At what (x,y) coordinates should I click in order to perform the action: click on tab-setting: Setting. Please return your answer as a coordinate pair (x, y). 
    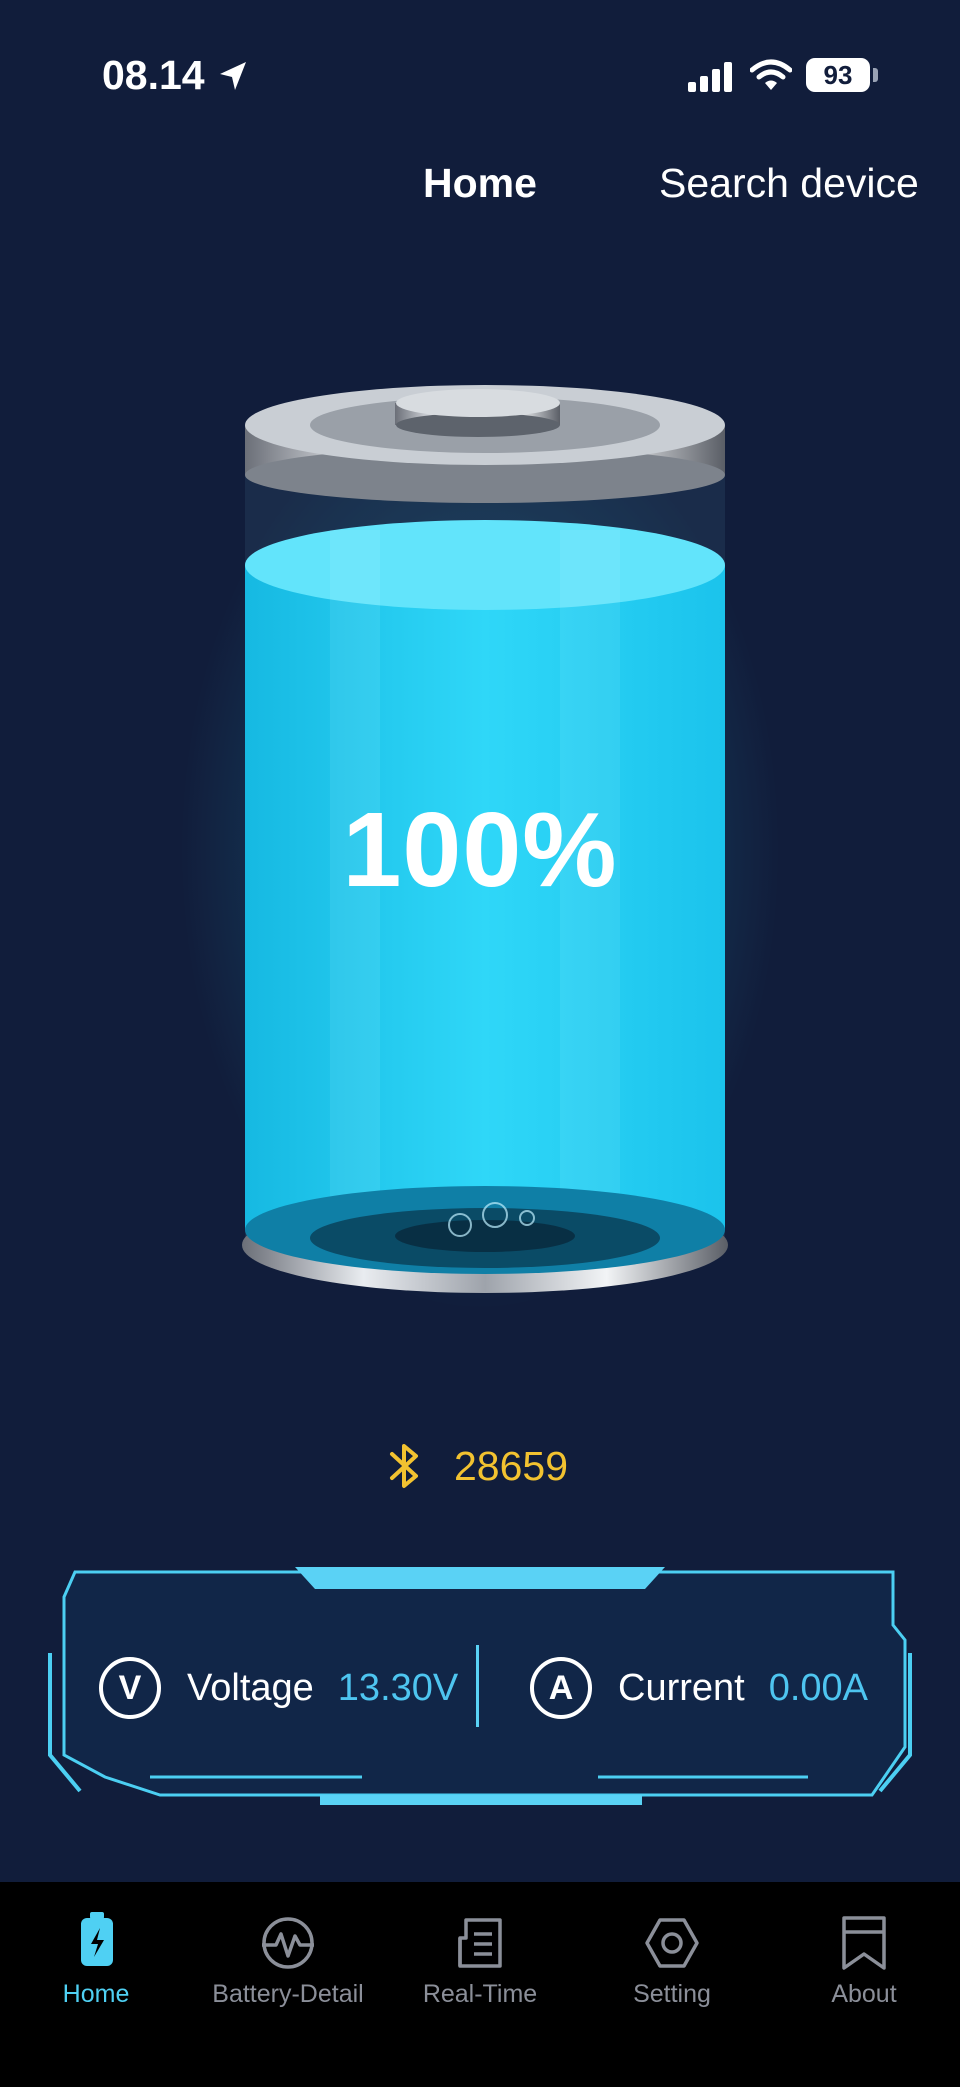
    Looking at the image, I should click on (672, 1984).